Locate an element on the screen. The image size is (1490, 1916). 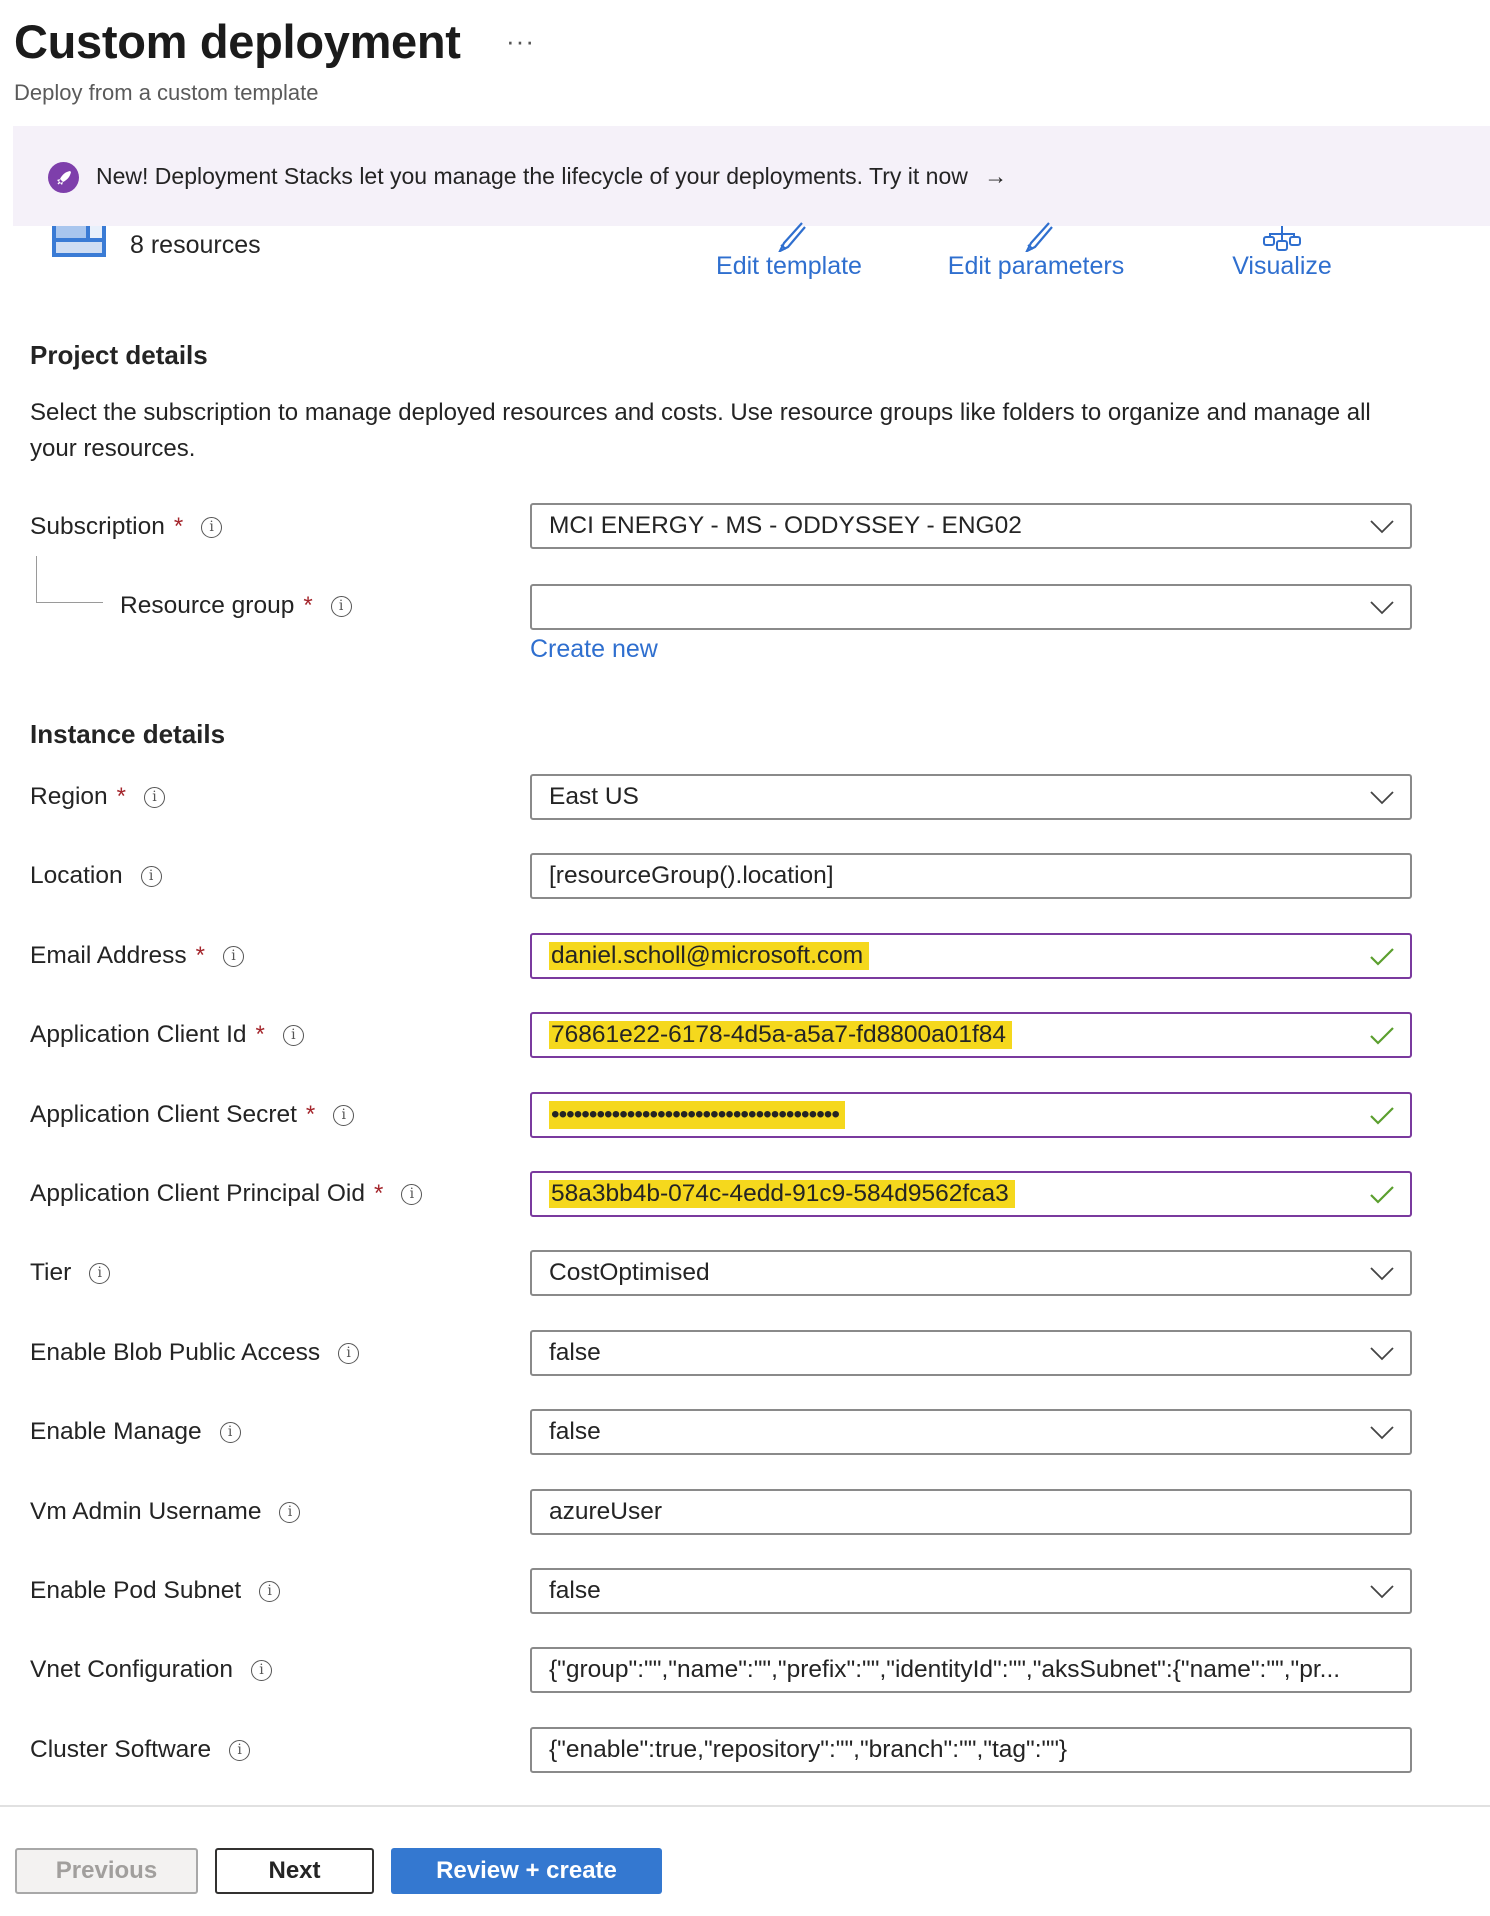
resource-group-dropdown is located at coordinates (971, 607).